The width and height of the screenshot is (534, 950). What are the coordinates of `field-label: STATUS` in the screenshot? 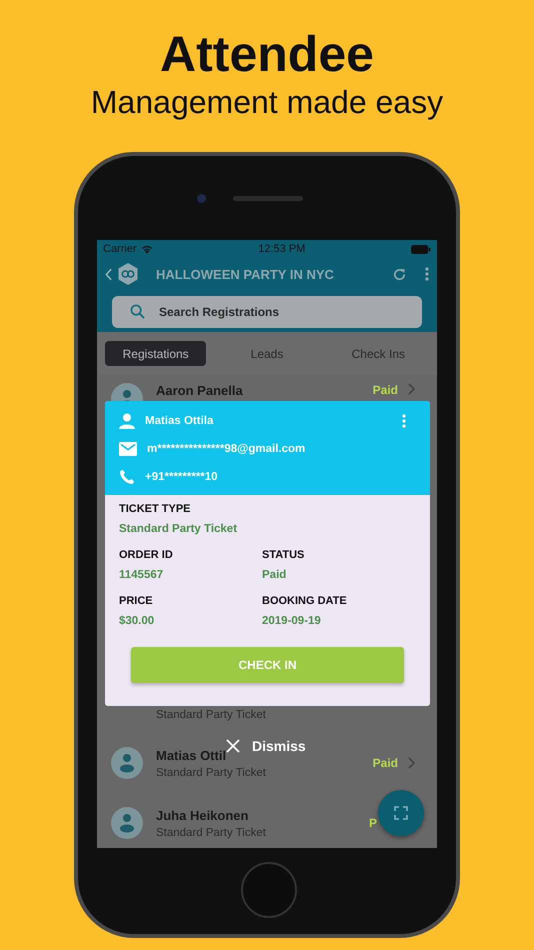 It's located at (284, 555).